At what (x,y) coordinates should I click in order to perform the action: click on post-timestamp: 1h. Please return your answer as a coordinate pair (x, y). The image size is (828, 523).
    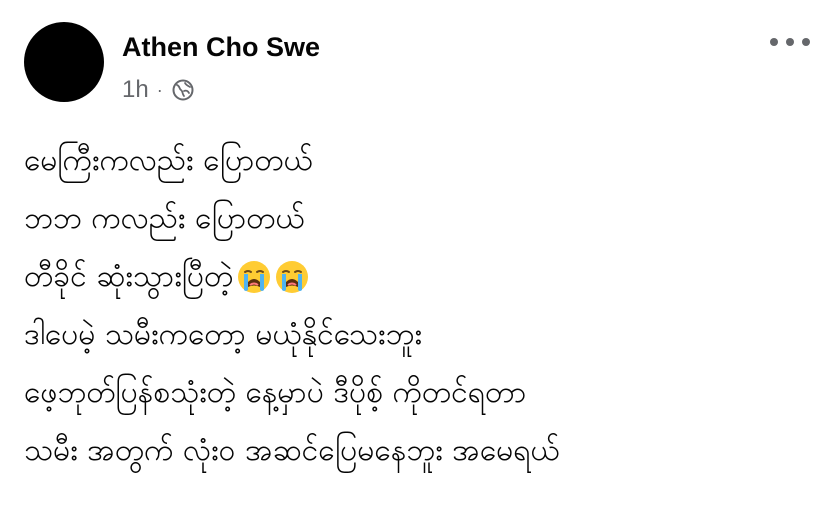
    Looking at the image, I should click on (135, 90).